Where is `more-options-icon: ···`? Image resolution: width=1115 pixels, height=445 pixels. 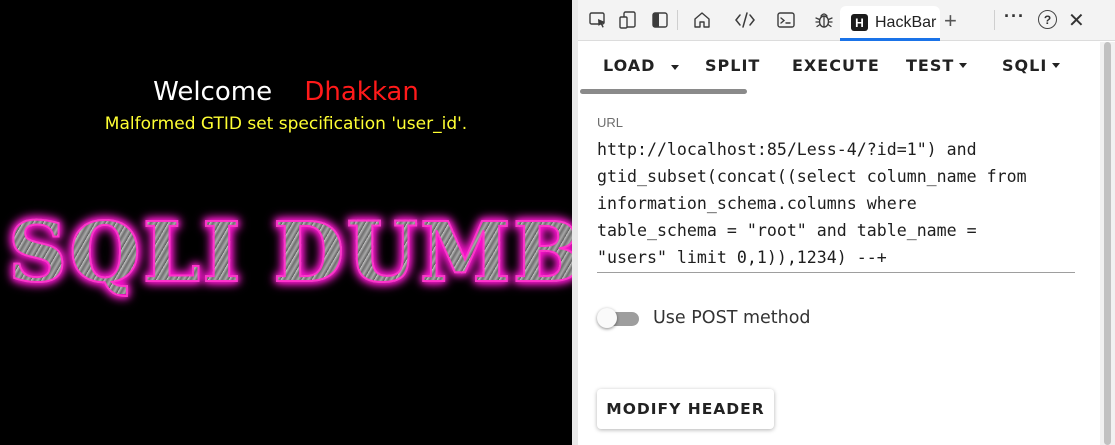
more-options-icon: ··· is located at coordinates (1014, 16).